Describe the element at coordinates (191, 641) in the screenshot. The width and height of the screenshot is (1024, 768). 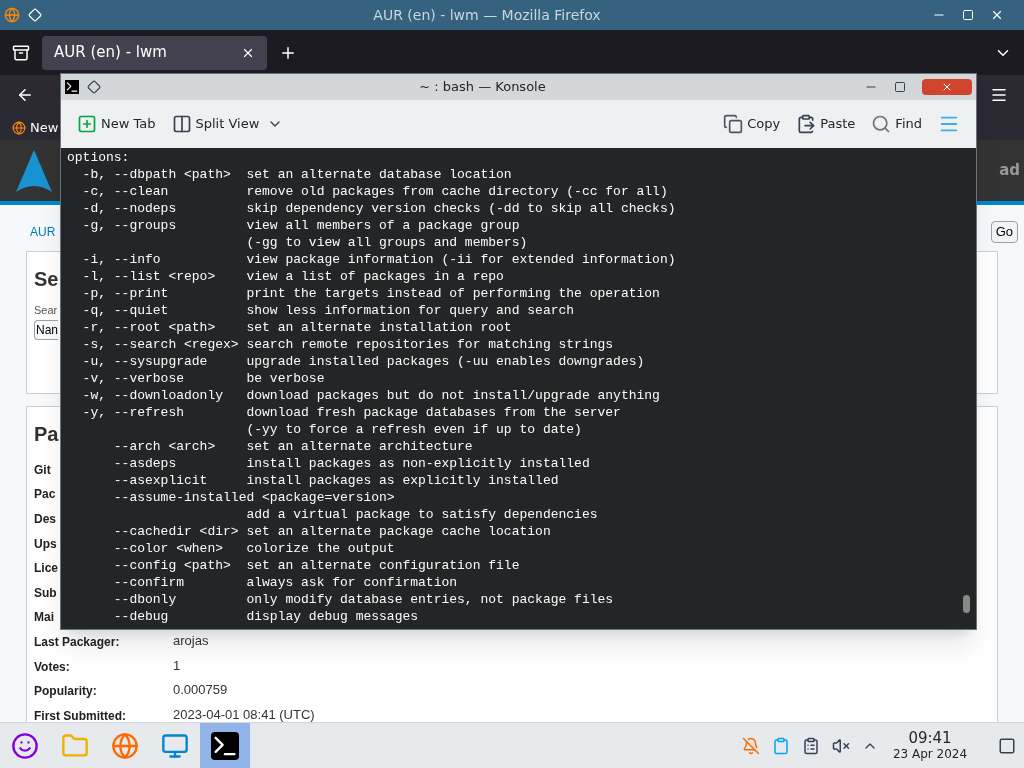
I see `detail-value: arojas` at that location.